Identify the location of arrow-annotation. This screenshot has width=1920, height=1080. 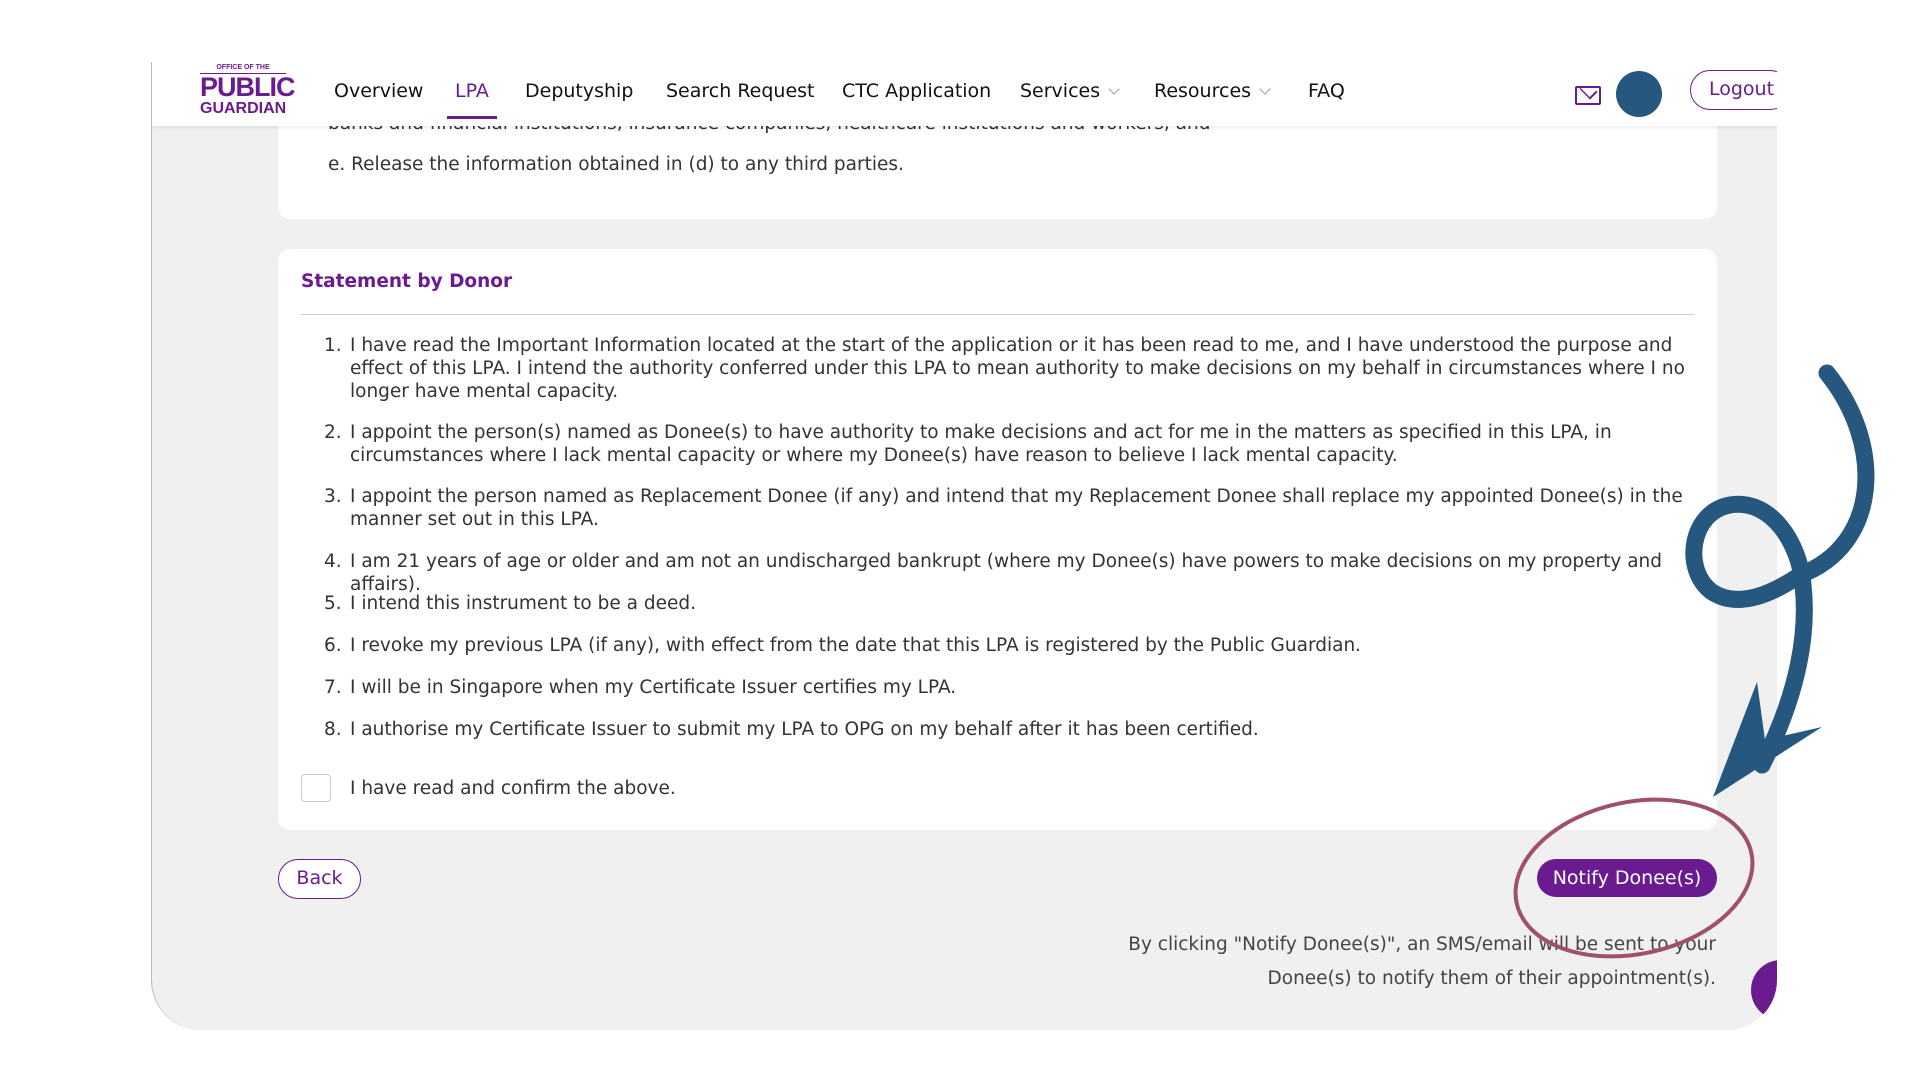
(1780, 569).